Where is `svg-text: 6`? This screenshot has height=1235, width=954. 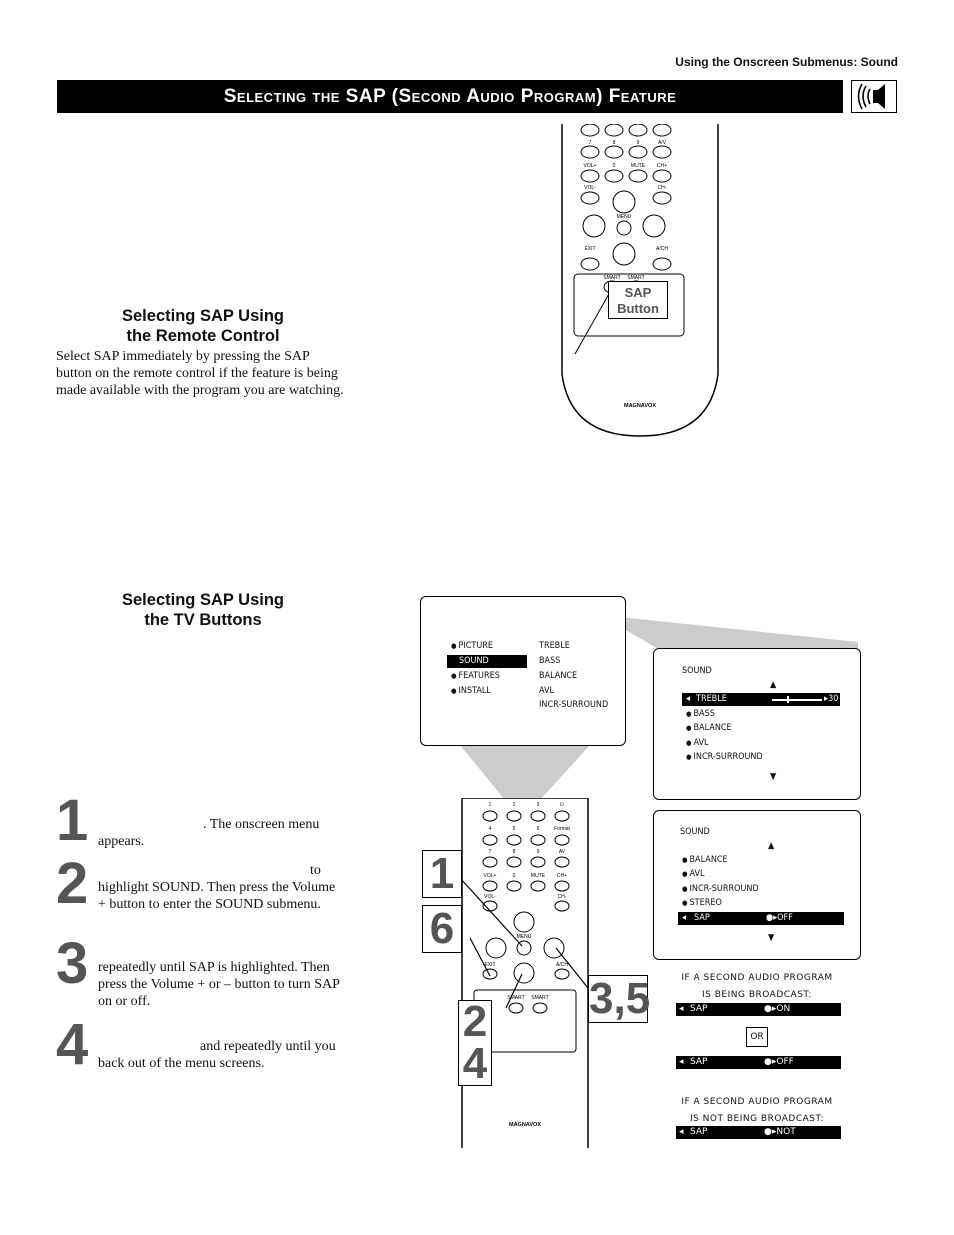 svg-text: 6 is located at coordinates (538, 829).